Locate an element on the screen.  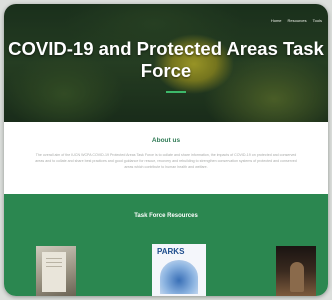
title-underline is located at coordinates (176, 92).